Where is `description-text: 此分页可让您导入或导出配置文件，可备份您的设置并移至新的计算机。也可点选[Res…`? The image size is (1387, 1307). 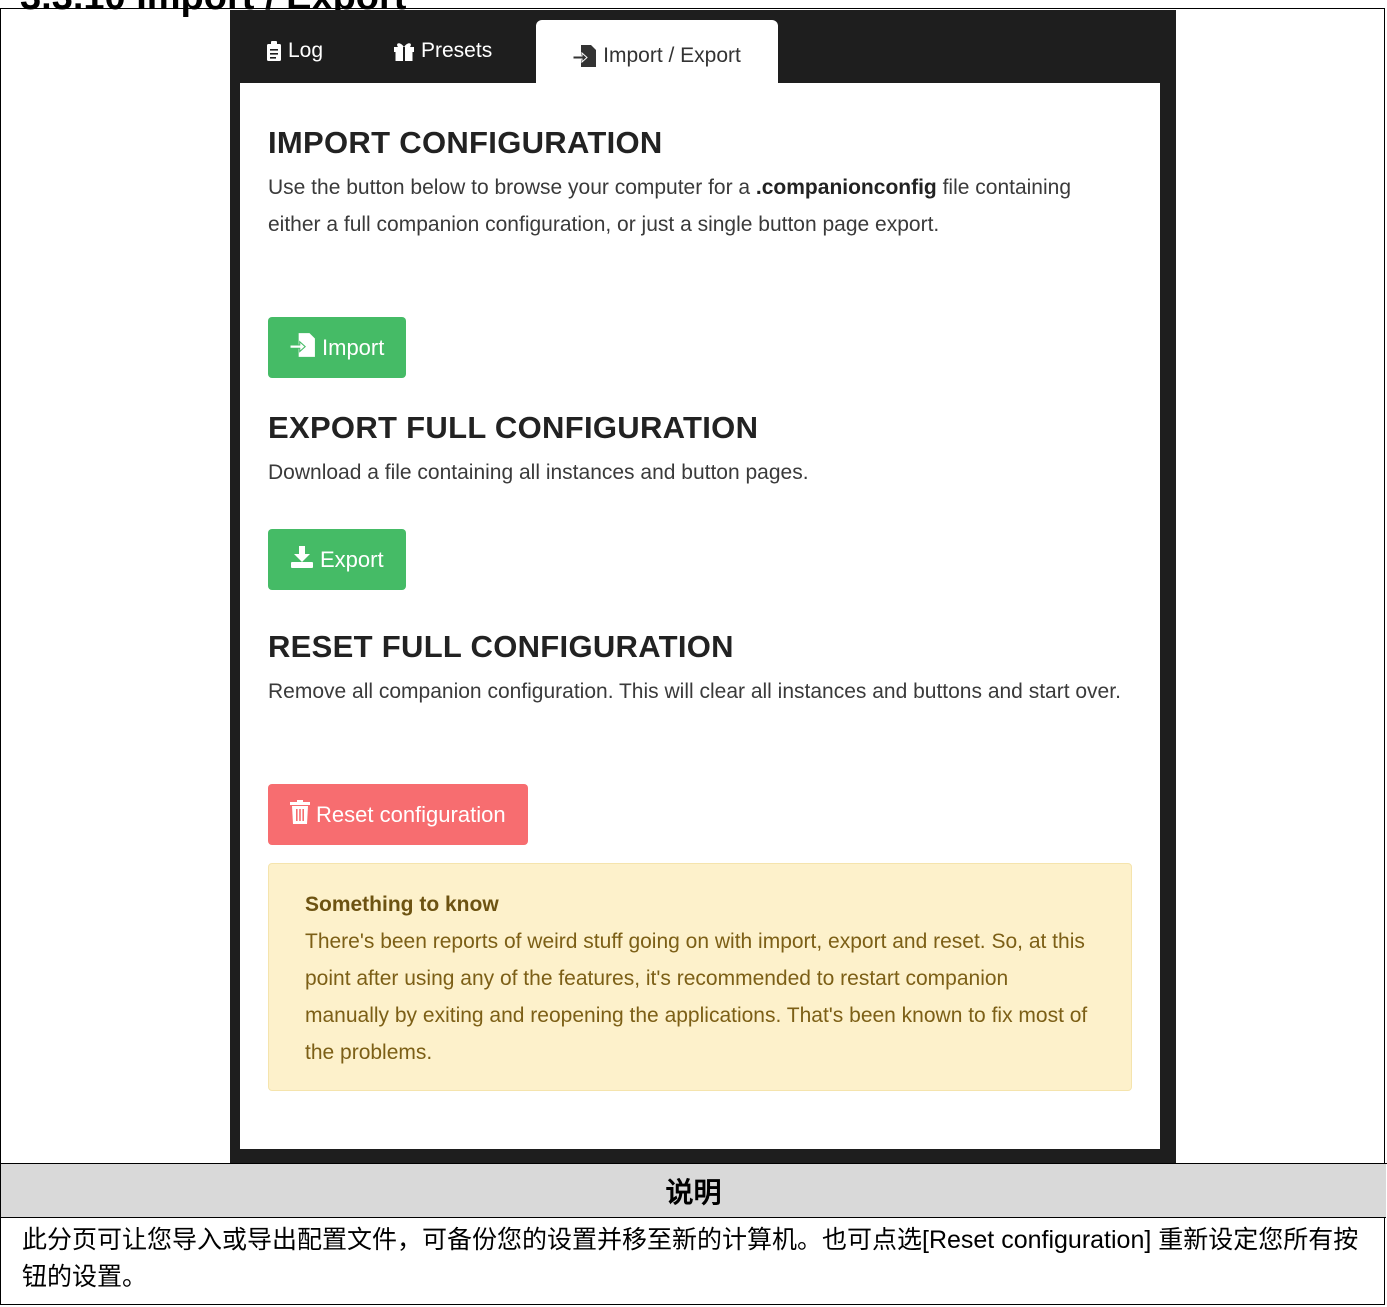
description-text: 此分页可让您导入或导出配置文件，可备份您的设置并移至新的计算机。也可点选[Res… is located at coordinates (690, 1258).